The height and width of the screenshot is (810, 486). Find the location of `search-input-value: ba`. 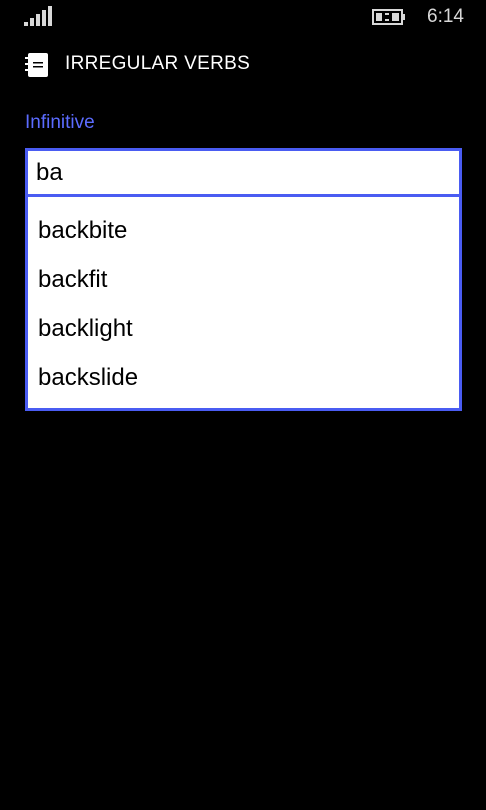

search-input-value: ba is located at coordinates (49, 172).